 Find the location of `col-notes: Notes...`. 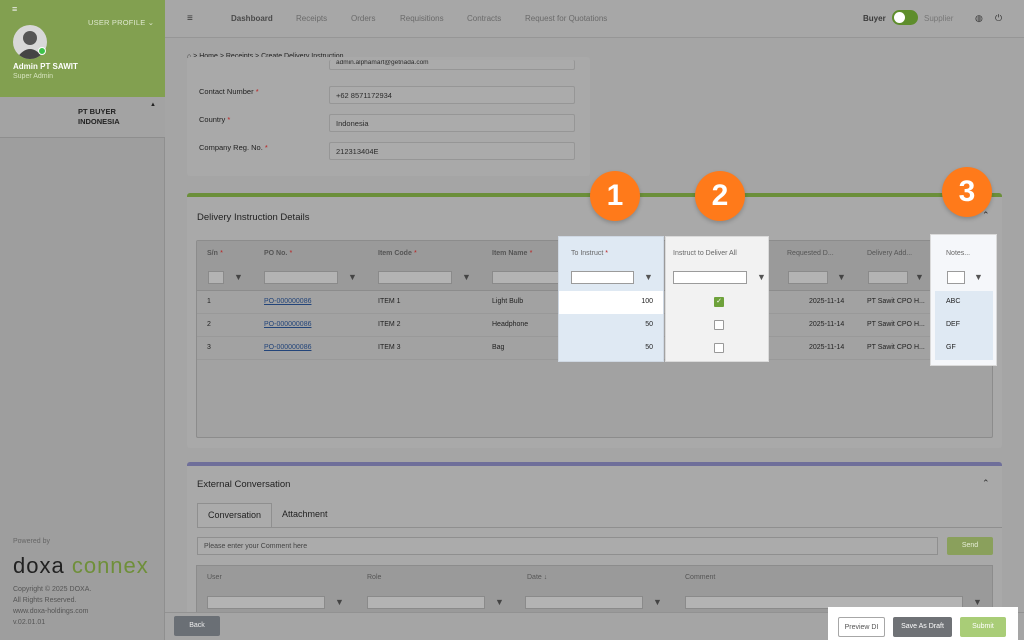

col-notes: Notes... is located at coordinates (958, 253).